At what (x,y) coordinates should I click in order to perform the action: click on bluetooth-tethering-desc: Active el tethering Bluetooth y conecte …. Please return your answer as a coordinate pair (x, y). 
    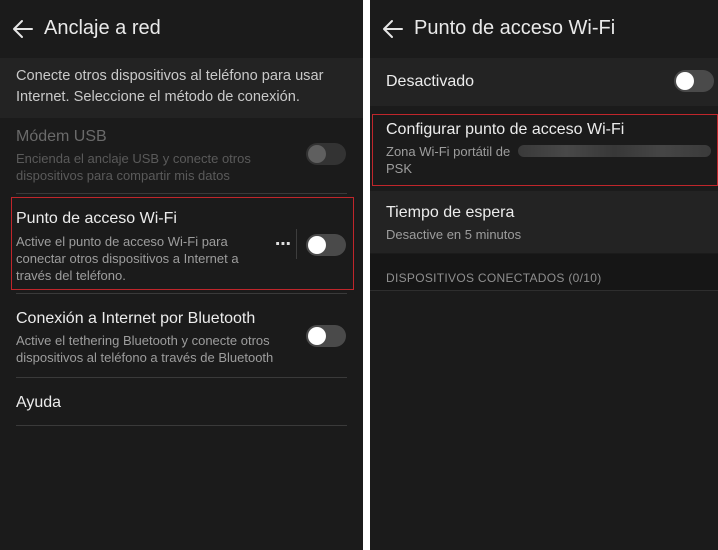
    Looking at the image, I should click on (145, 349).